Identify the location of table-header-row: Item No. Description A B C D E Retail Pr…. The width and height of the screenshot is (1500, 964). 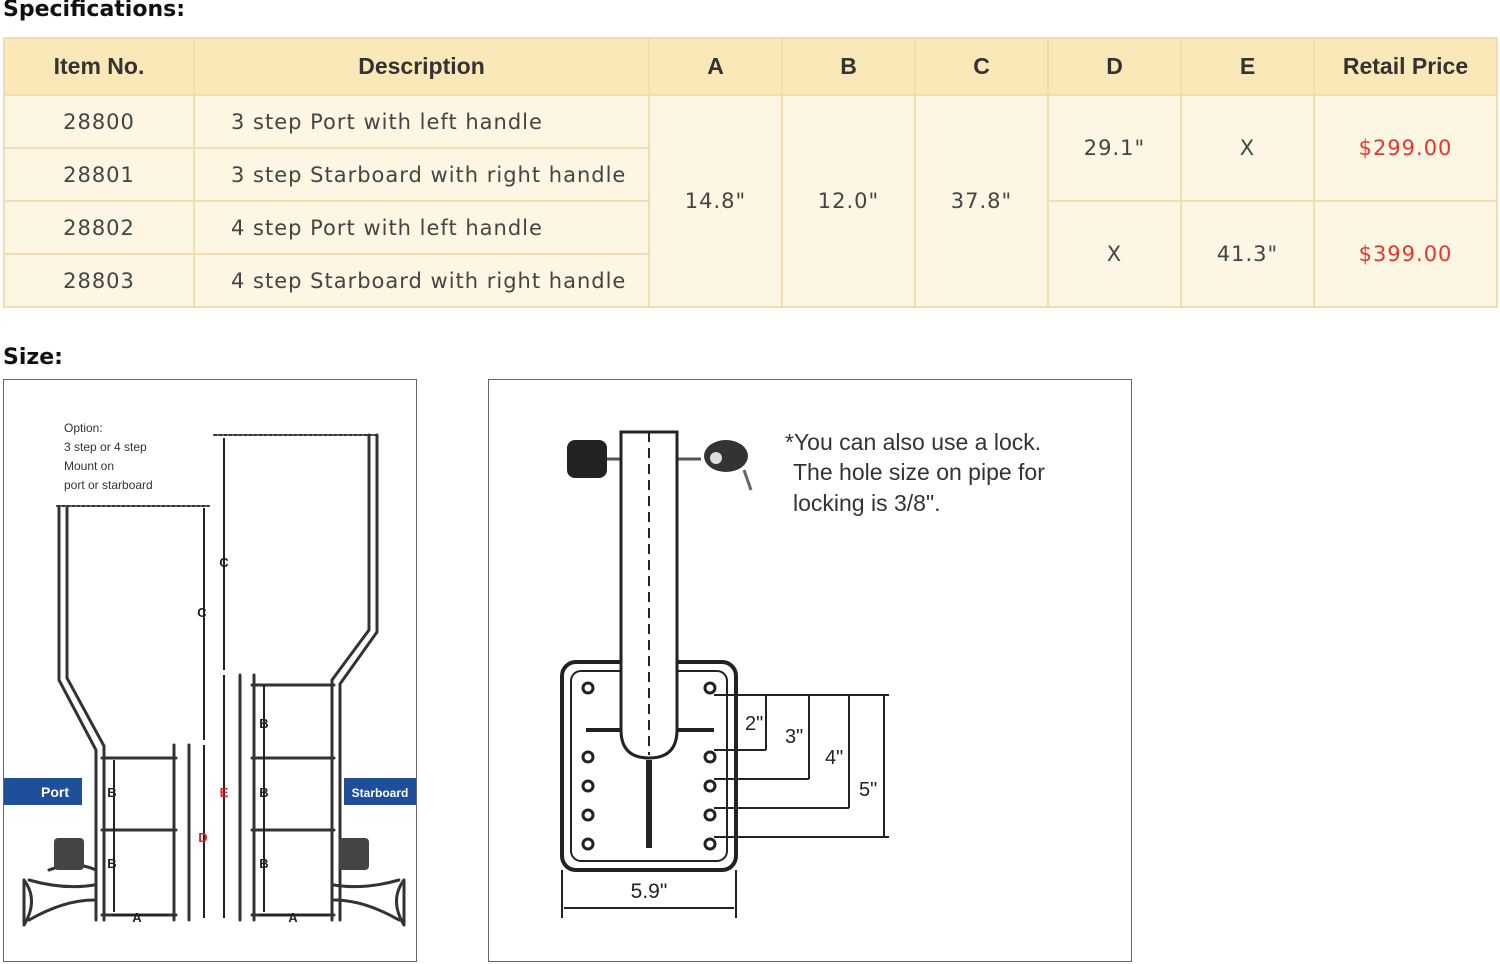
(750, 66).